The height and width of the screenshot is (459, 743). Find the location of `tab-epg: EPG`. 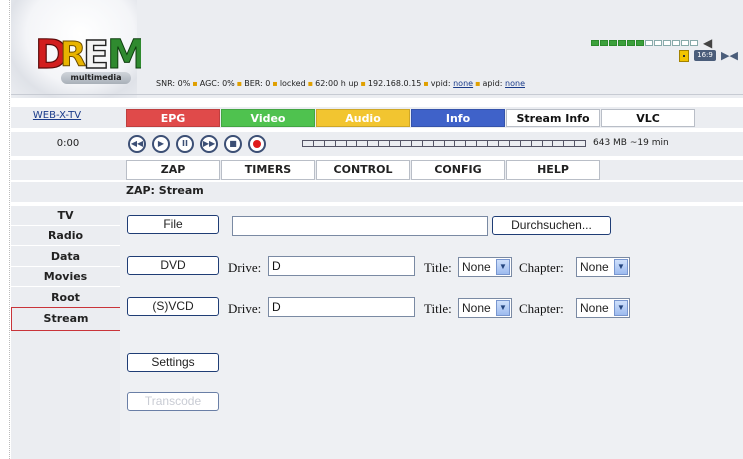

tab-epg: EPG is located at coordinates (173, 118).